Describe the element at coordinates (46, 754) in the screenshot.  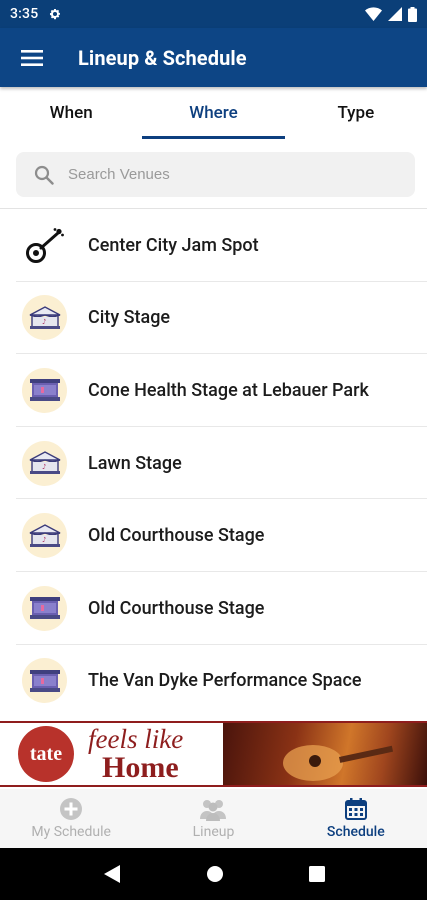
I see `ad-logo: tate` at that location.